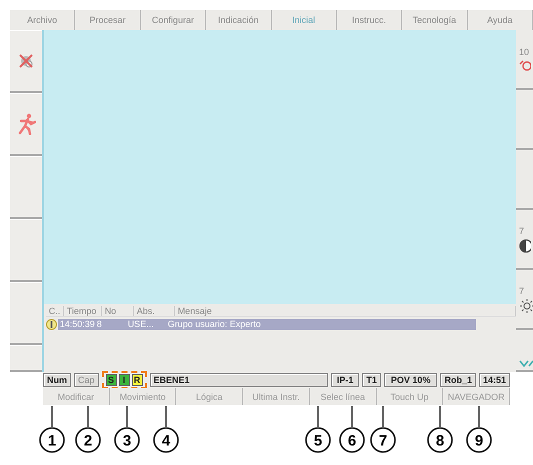 The height and width of the screenshot is (465, 533). What do you see at coordinates (86, 380) in the screenshot?
I see `caps-lock-indicator: Cap` at bounding box center [86, 380].